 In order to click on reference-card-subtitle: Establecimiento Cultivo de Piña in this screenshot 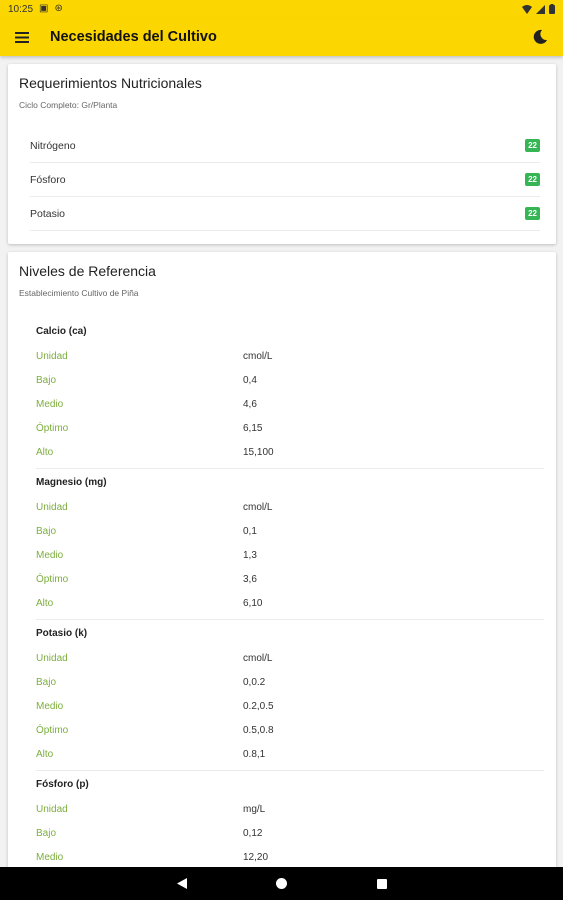, I will do `click(79, 293)`.